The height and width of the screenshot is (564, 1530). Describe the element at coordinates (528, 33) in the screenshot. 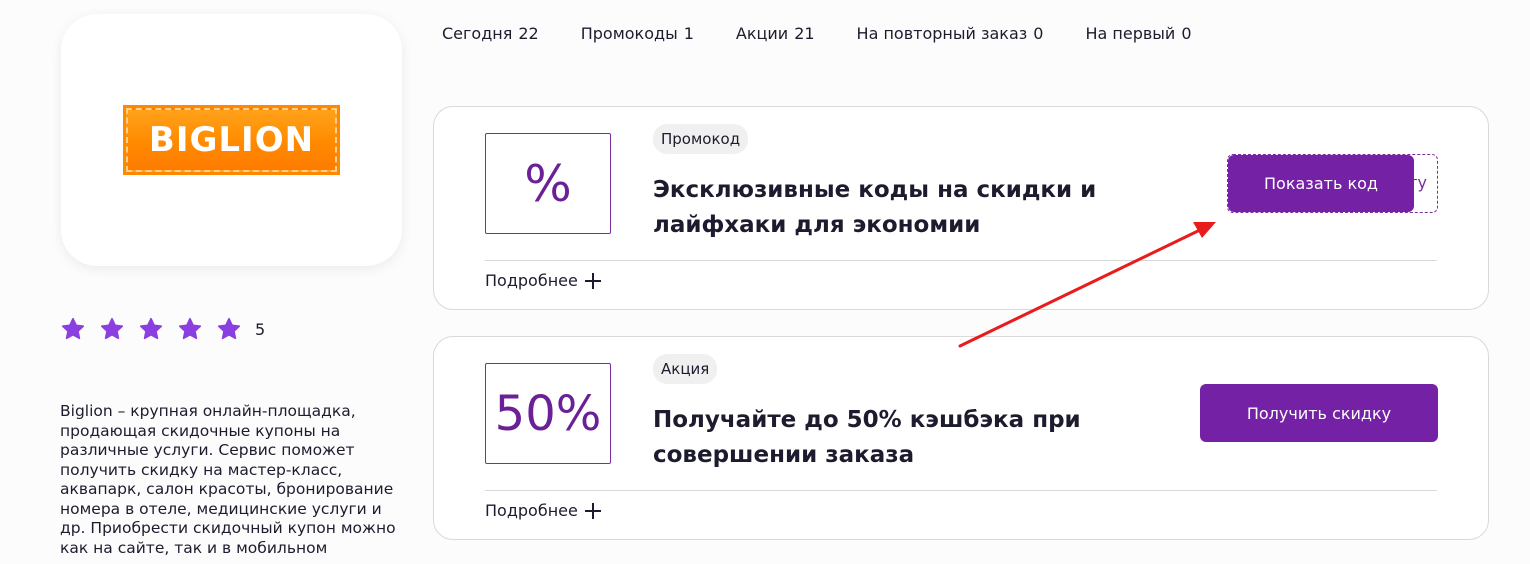

I see `tab-count: 22` at that location.